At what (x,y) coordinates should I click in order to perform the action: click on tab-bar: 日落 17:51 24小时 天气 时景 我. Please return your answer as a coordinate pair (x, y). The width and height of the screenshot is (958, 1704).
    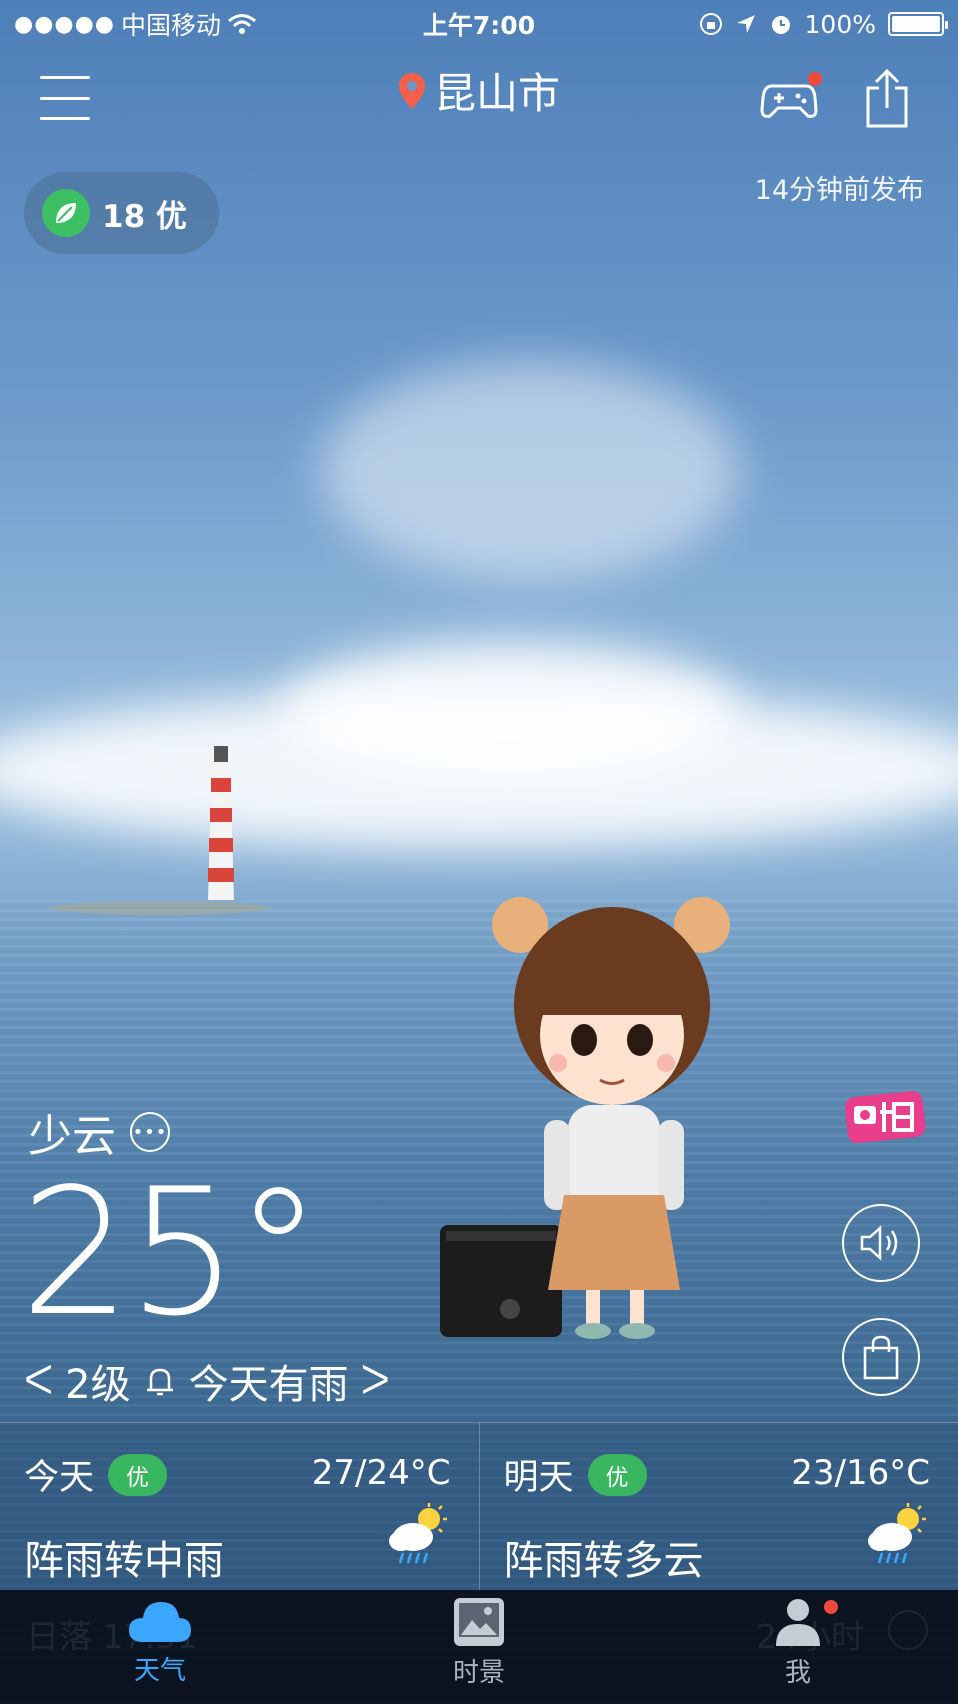
    Looking at the image, I should click on (479, 1647).